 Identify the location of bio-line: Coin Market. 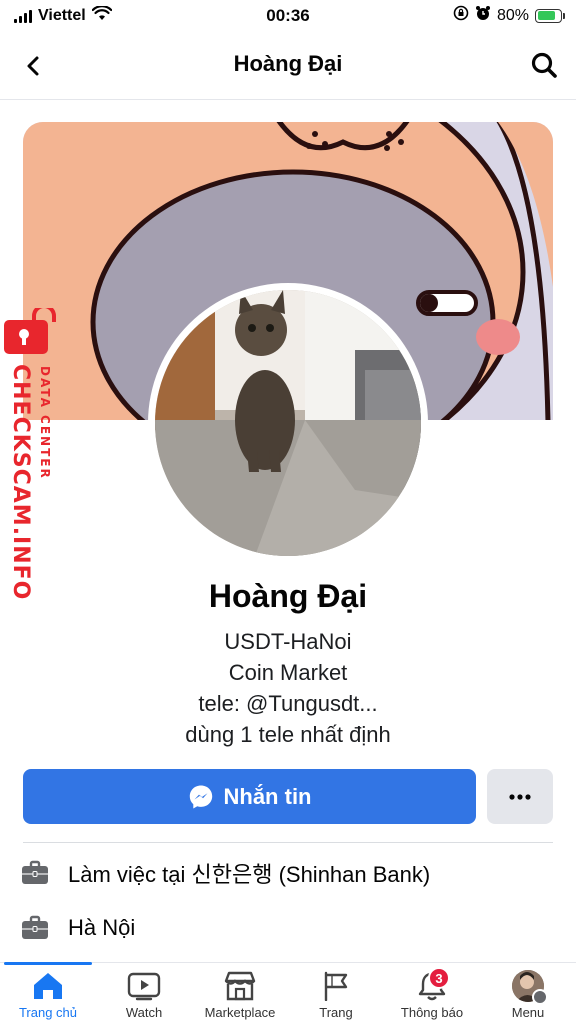
(288, 672).